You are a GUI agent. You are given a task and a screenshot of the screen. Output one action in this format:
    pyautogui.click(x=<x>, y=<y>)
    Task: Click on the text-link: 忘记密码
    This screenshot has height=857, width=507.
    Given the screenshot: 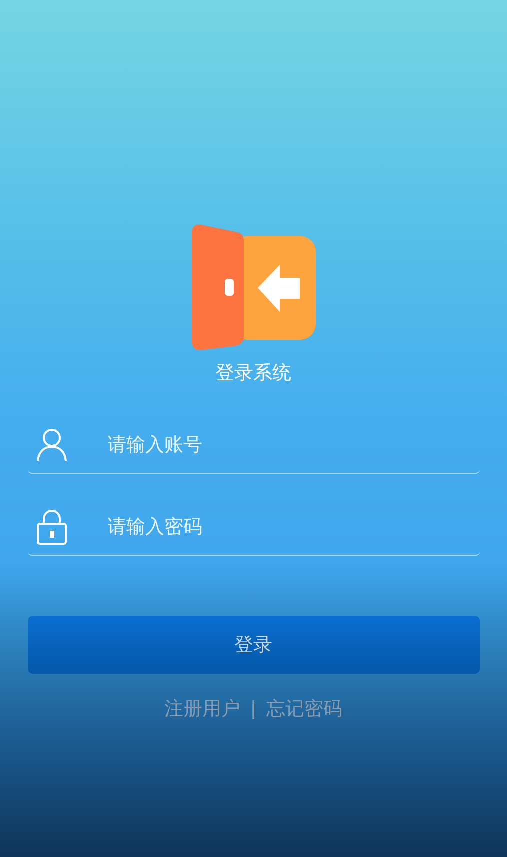 What is the action you would take?
    pyautogui.click(x=304, y=709)
    